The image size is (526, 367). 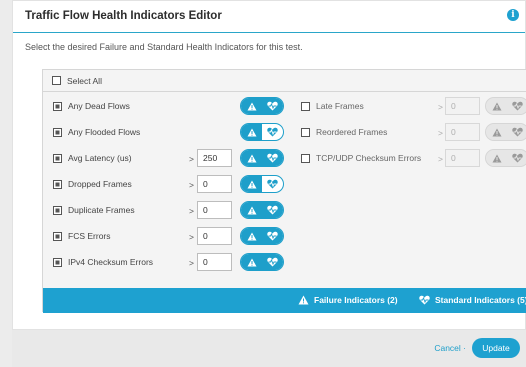 I want to click on info-icon: i, so click(x=513, y=15).